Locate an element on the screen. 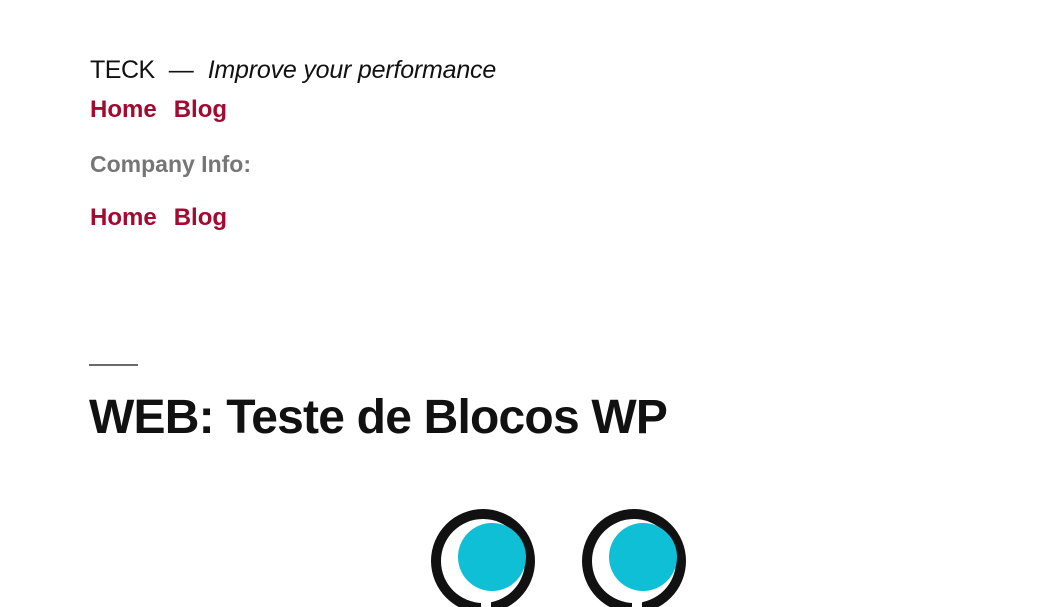 This screenshot has height=607, width=1060. site-description: Improve your performance is located at coordinates (352, 70).